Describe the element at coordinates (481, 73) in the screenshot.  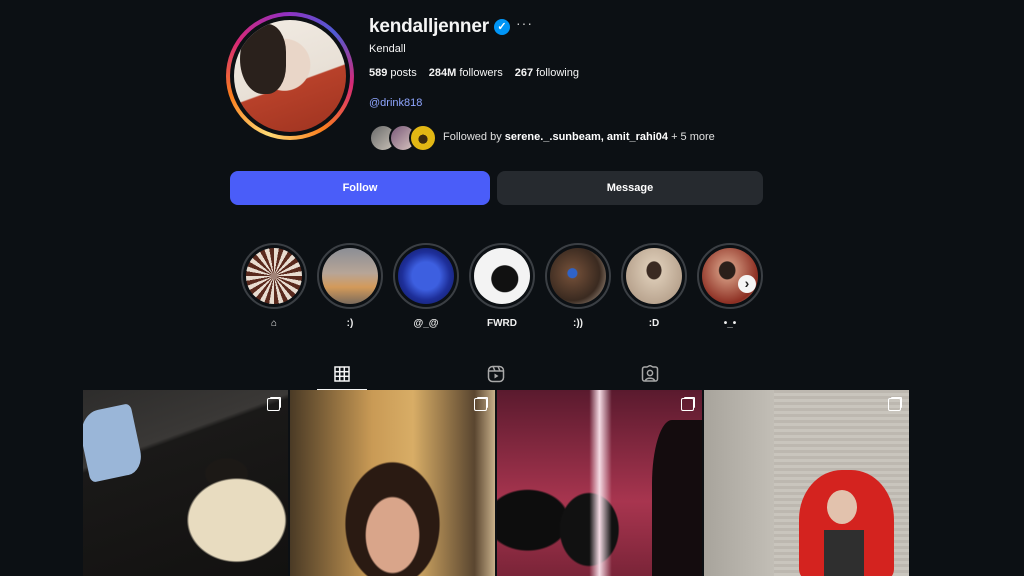
I see `followers-label: followers` at that location.